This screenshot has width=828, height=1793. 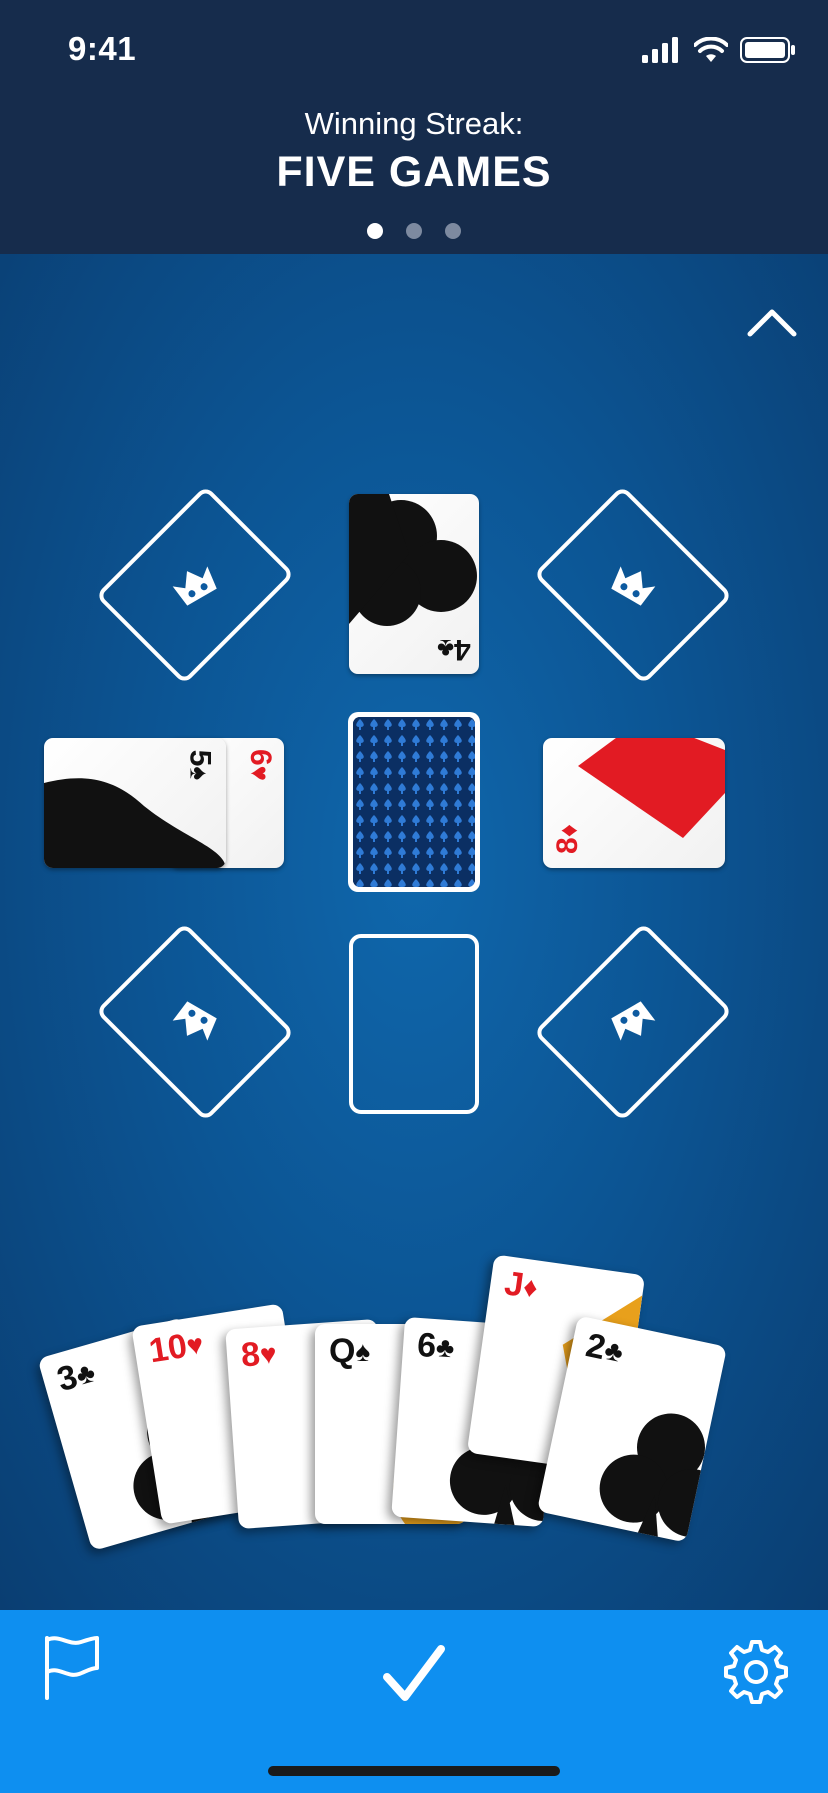 I want to click on hand-card-index: 2 ♣, so click(x=604, y=1349).